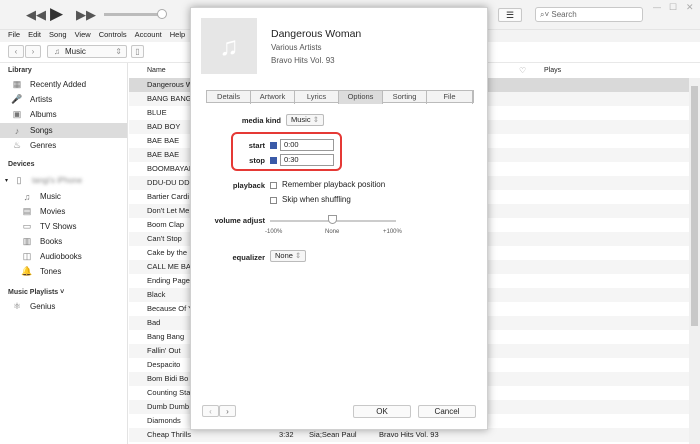 This screenshot has width=700, height=444. What do you see at coordinates (58, 84) in the screenshot?
I see `item-label: Recently Added` at bounding box center [58, 84].